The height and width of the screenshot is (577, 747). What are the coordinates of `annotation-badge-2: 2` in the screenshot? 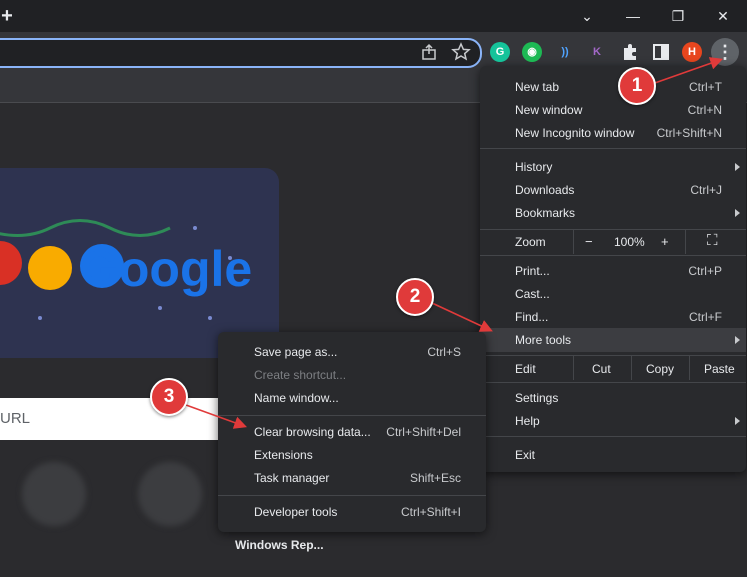 It's located at (415, 297).